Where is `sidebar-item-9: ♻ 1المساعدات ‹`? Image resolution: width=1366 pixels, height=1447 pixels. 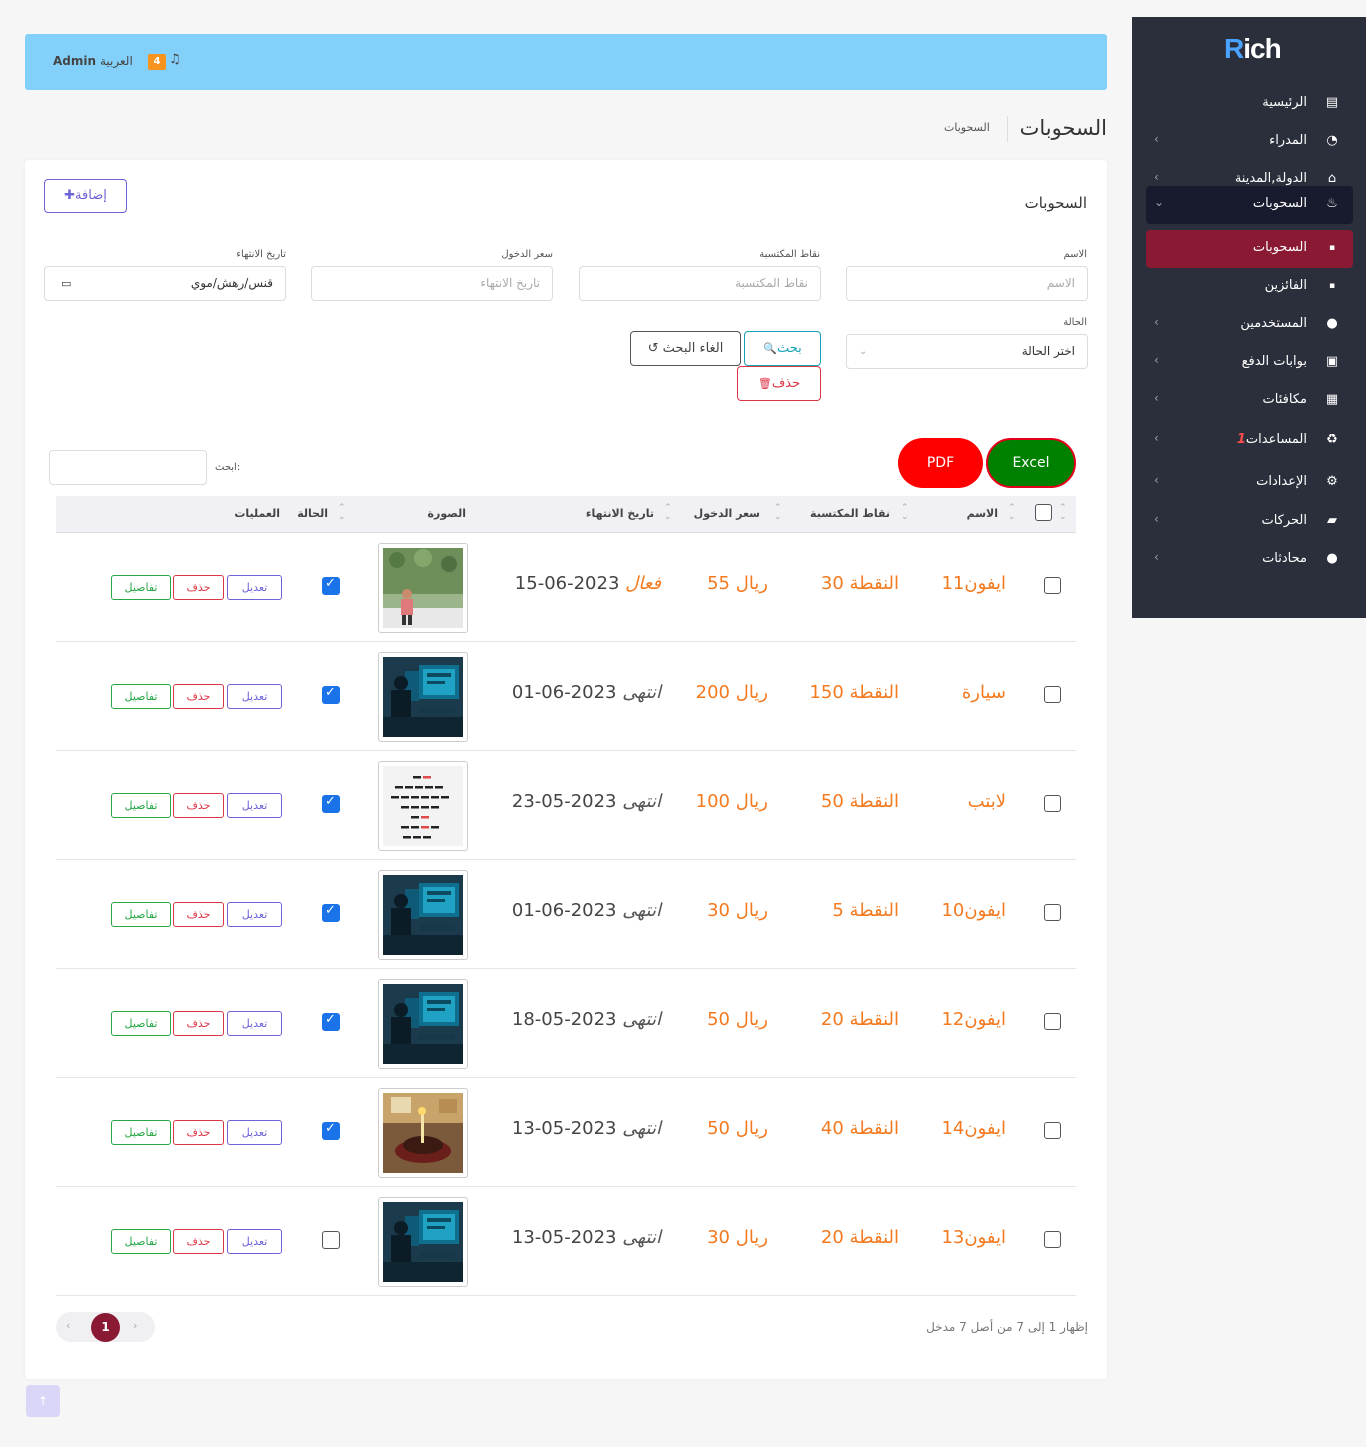
sidebar-item-9: ♻ 1المساعدات ‹ is located at coordinates (1249, 441).